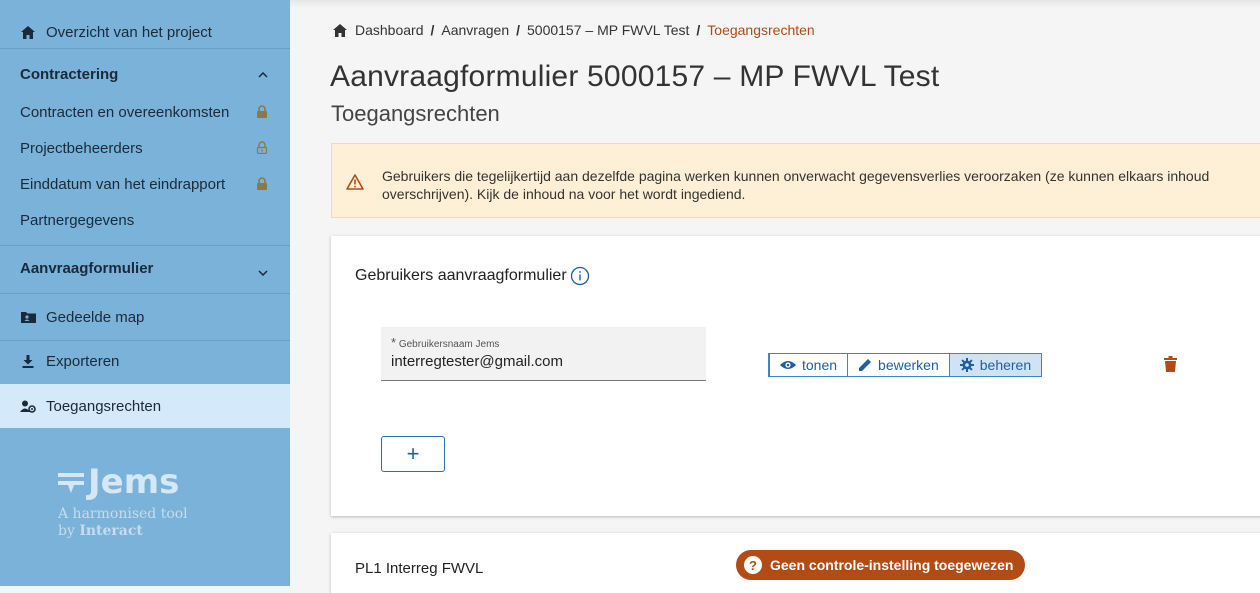 The image size is (1260, 593). I want to click on sidebar-item-label: Gedeelde map, so click(95, 317).